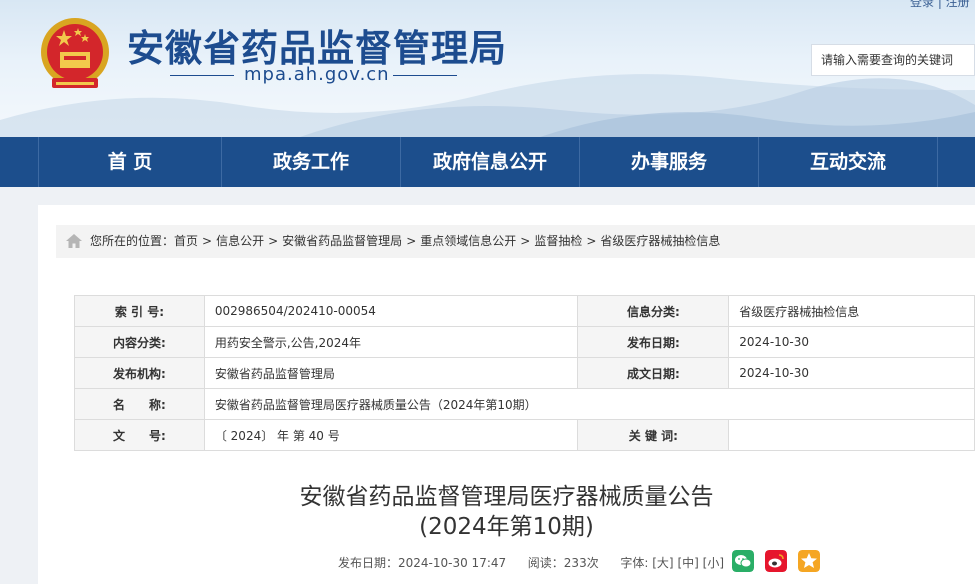  Describe the element at coordinates (422, 563) in the screenshot. I see `publish-info: 发布日期：2024-10-30 17:47` at that location.